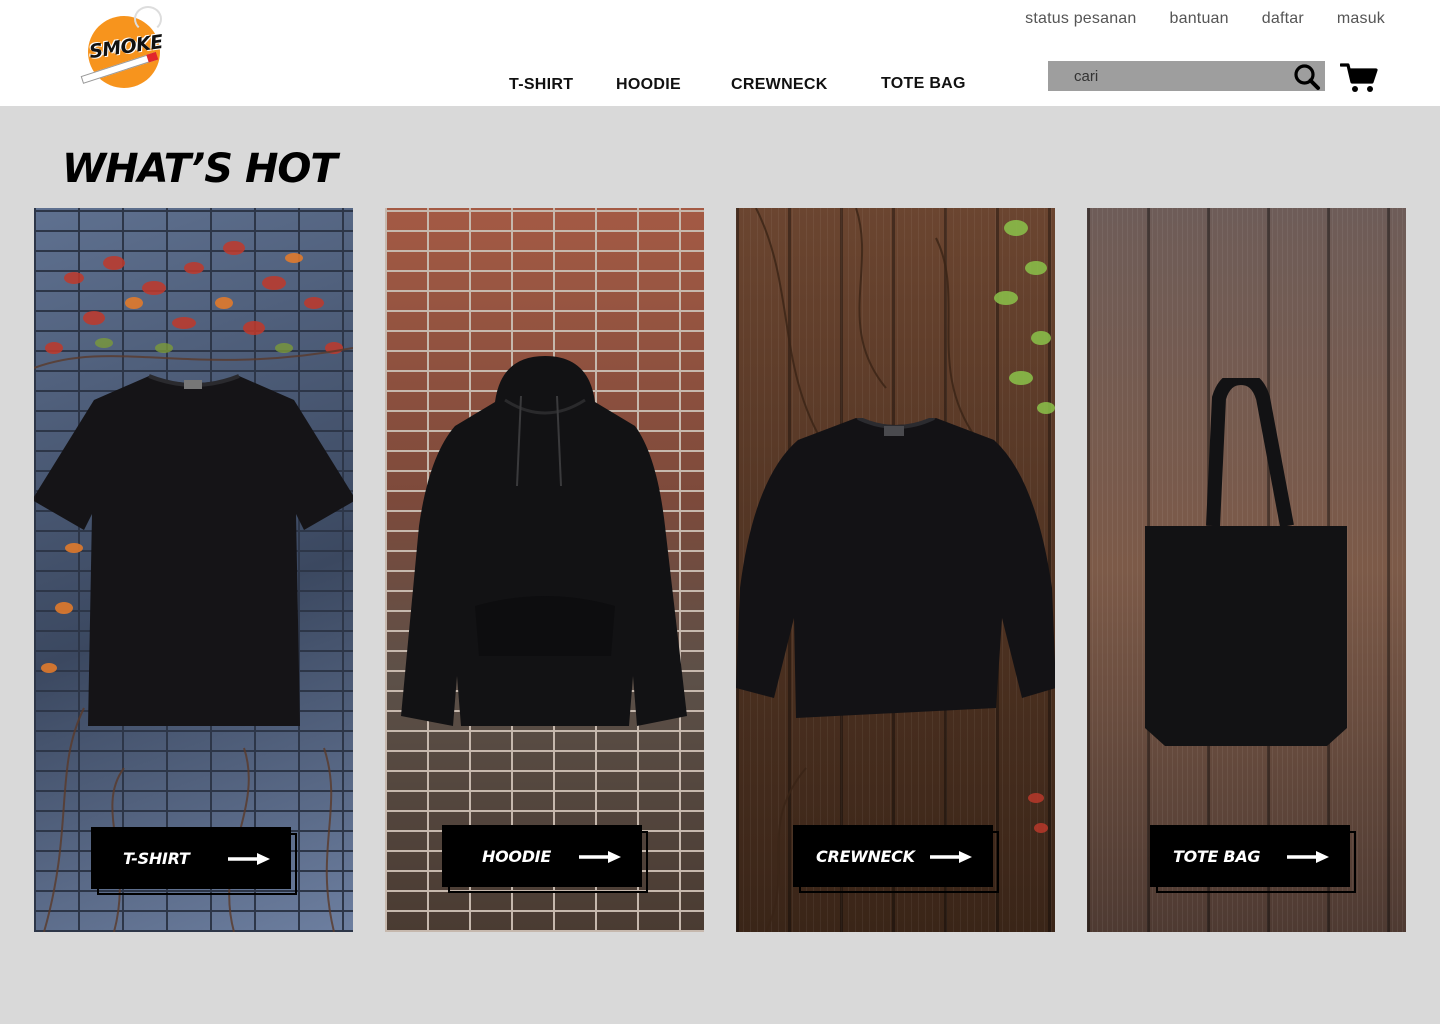 This screenshot has width=1440, height=1024. Describe the element at coordinates (500, 87) in the screenshot. I see `category-nav: T-SHIRT HOODIE CREWNECK TOTE BAG` at that location.